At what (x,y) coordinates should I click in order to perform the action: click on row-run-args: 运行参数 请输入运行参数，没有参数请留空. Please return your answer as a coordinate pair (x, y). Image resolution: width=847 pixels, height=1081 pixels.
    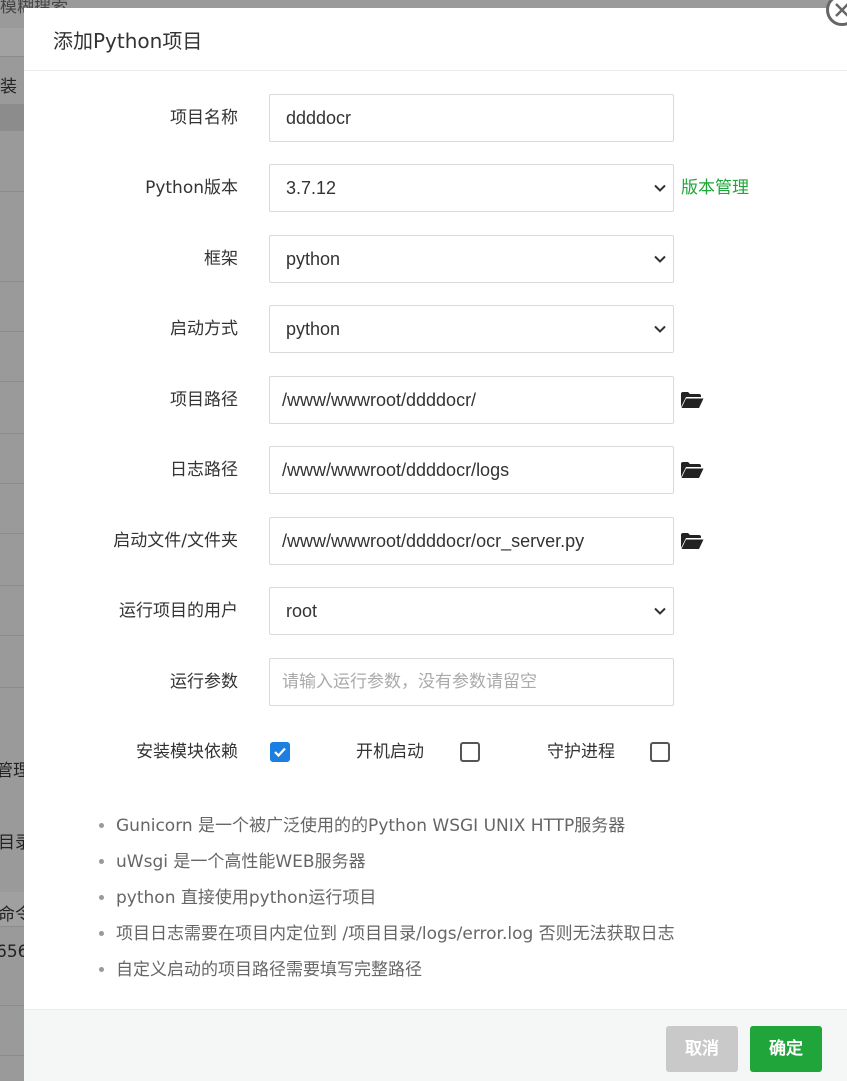
    Looking at the image, I should click on (435, 682).